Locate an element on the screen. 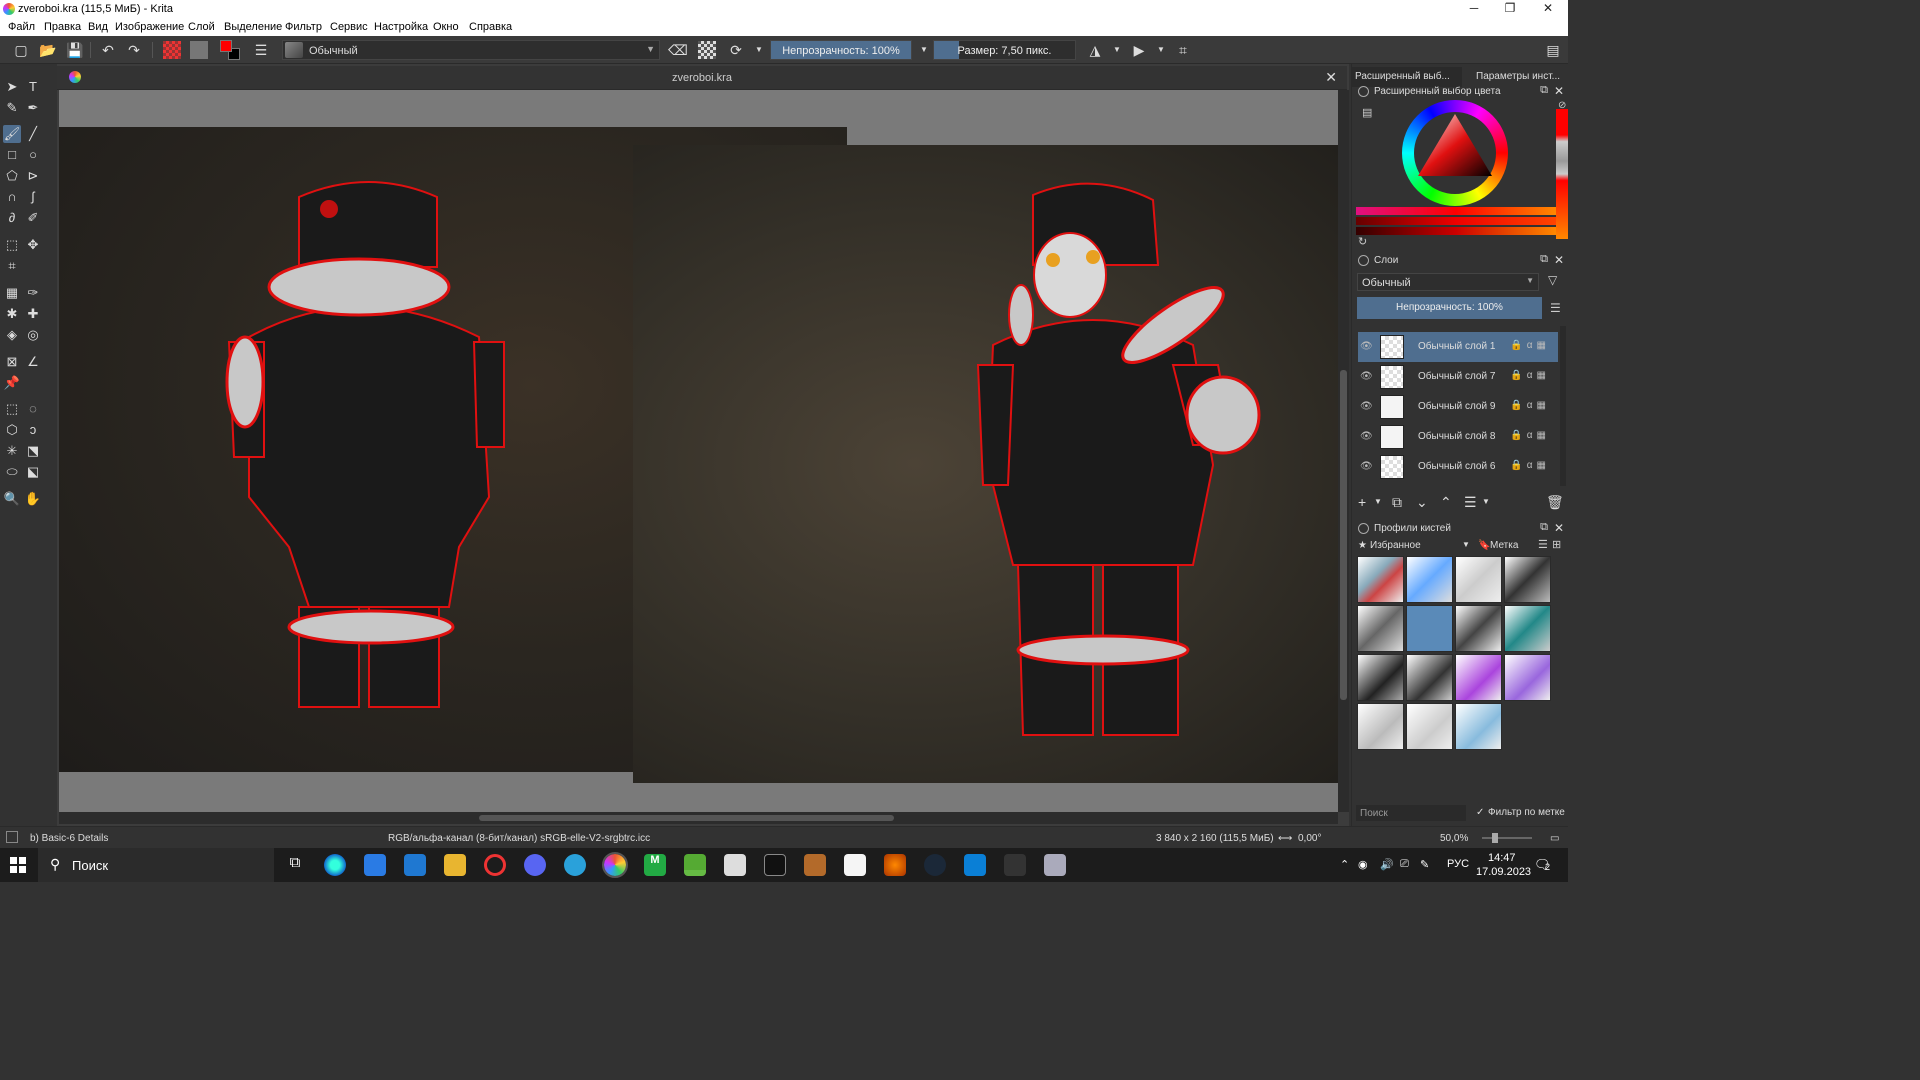 This screenshot has width=1920, height=1080. layer-lock-icon: 🔒α▦ is located at coordinates (1530, 375).